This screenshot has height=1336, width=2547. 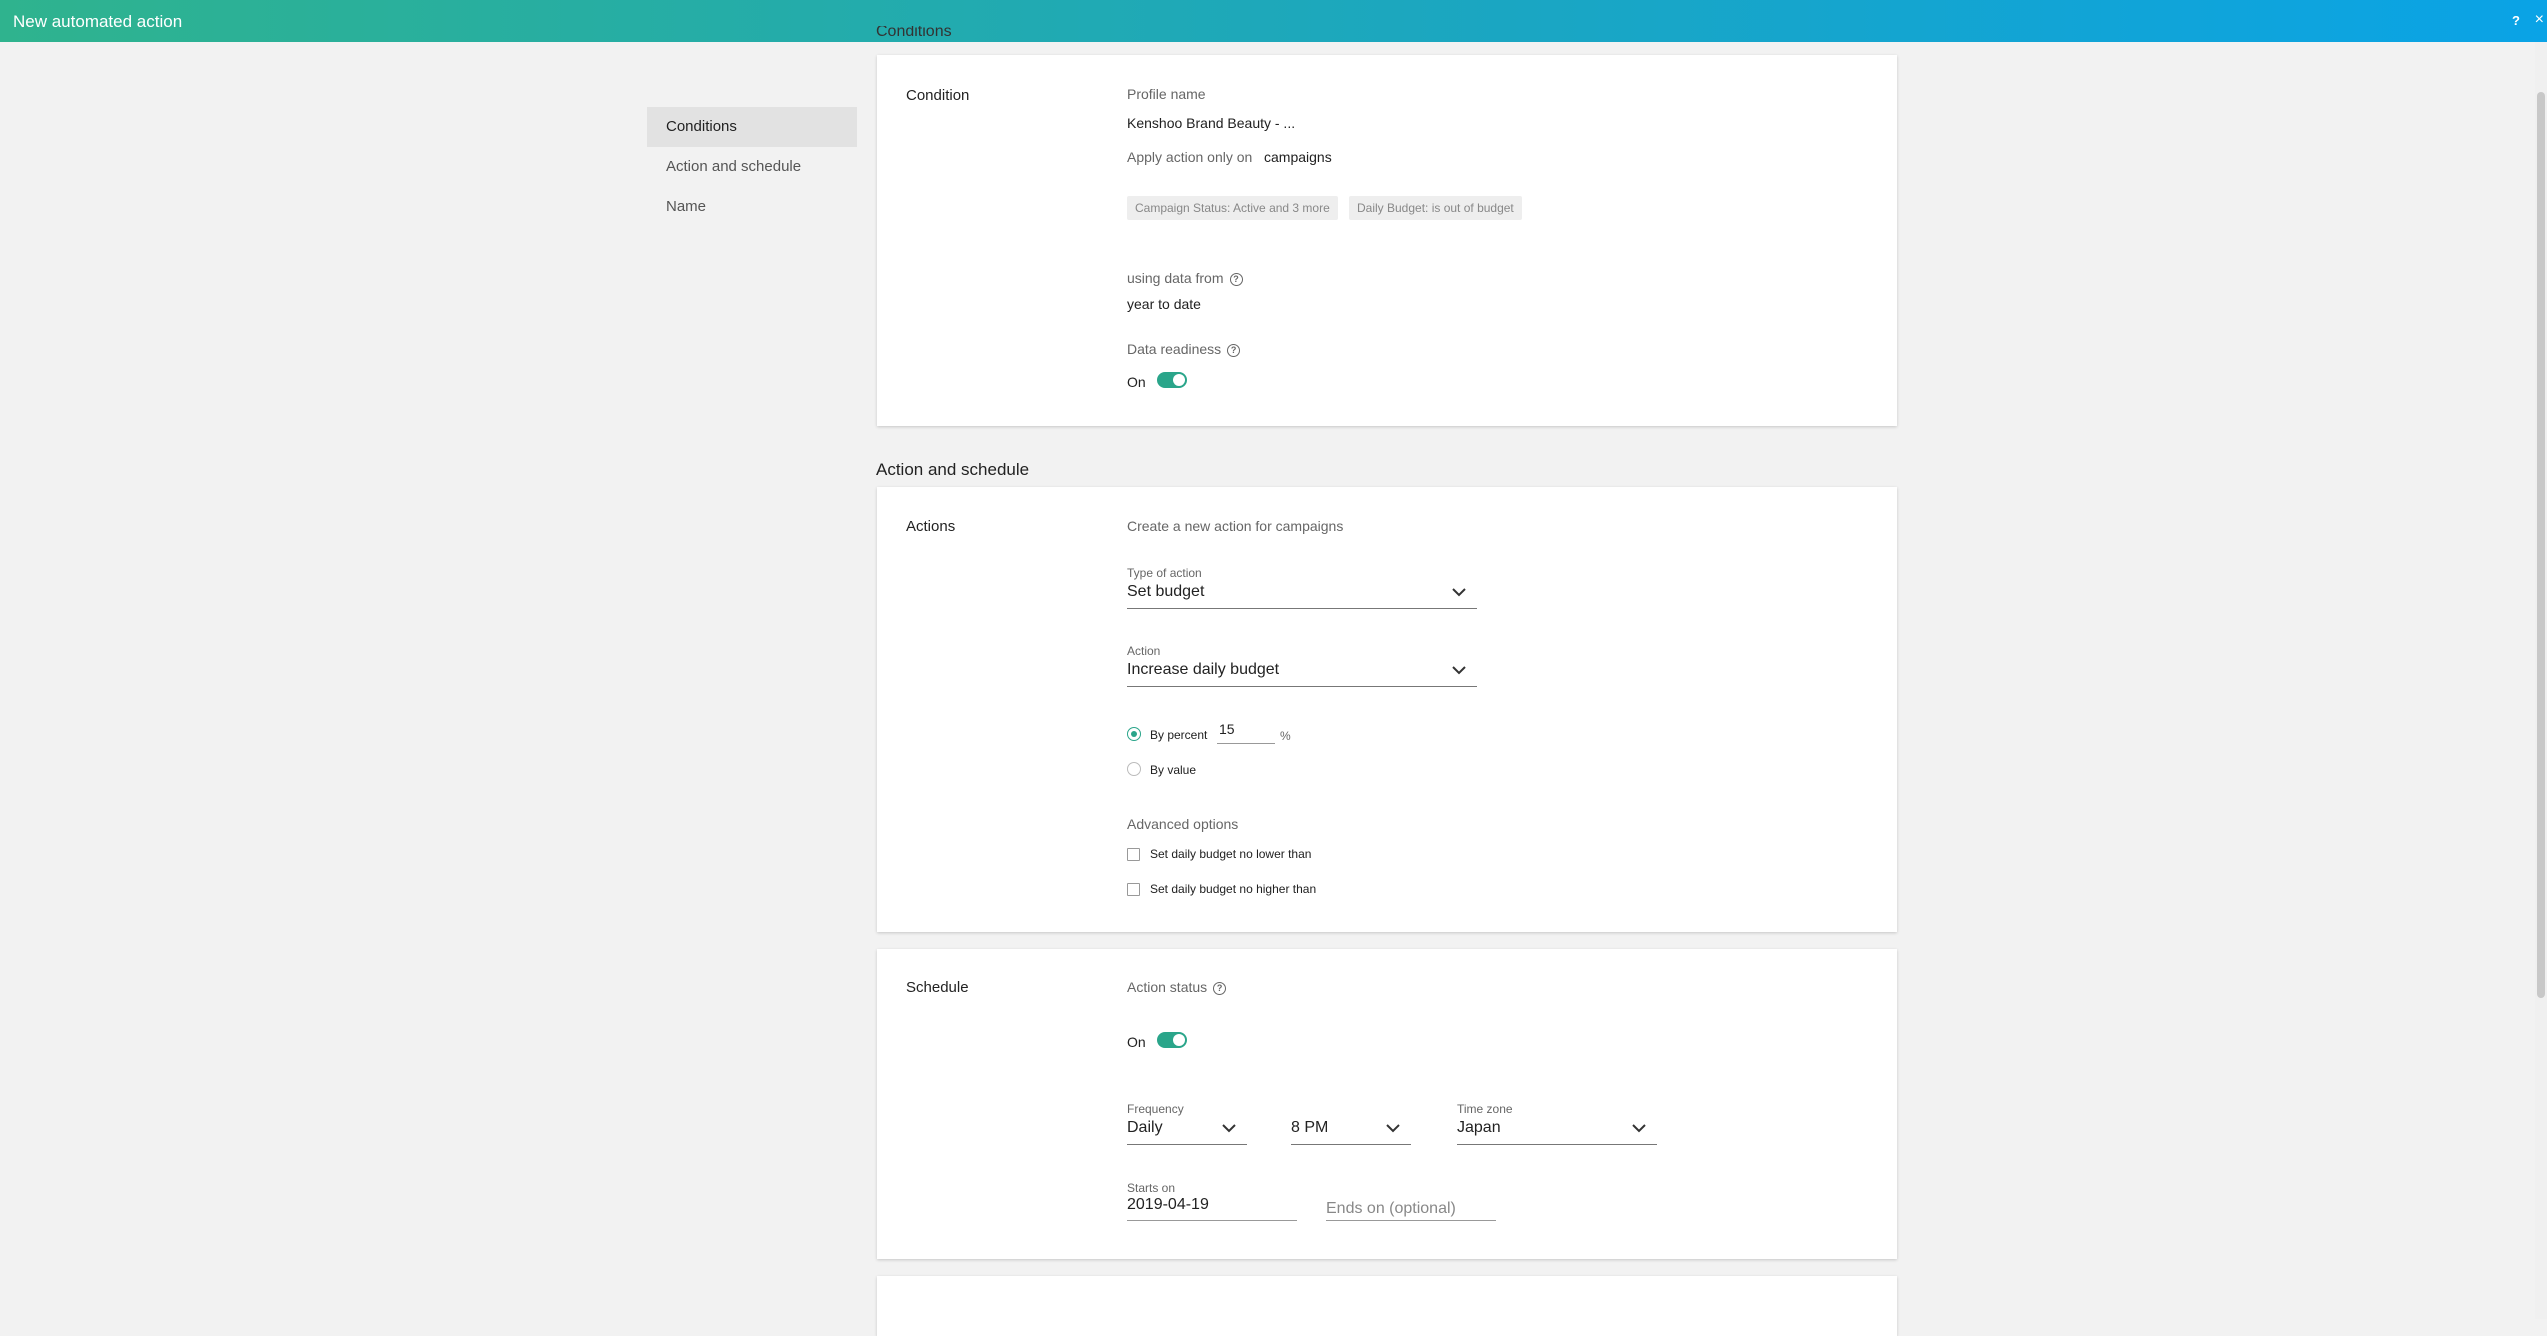 I want to click on action-status-label: Action status, so click(x=1167, y=987).